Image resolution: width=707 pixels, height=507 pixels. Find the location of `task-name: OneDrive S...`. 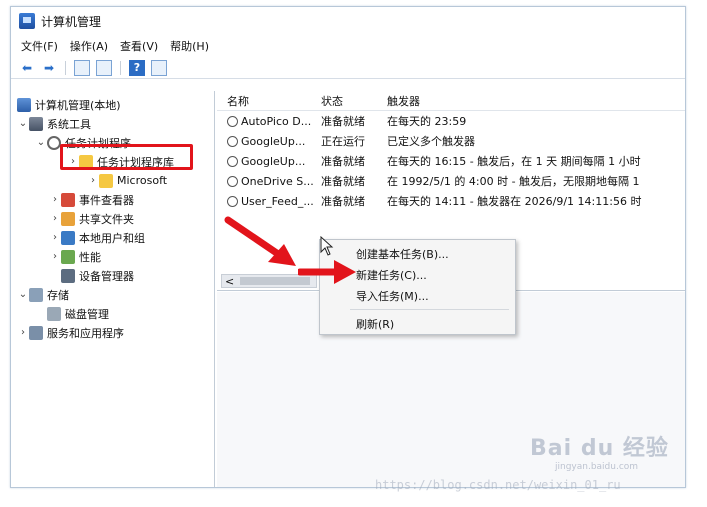

task-name: OneDrive S... is located at coordinates (277, 181).